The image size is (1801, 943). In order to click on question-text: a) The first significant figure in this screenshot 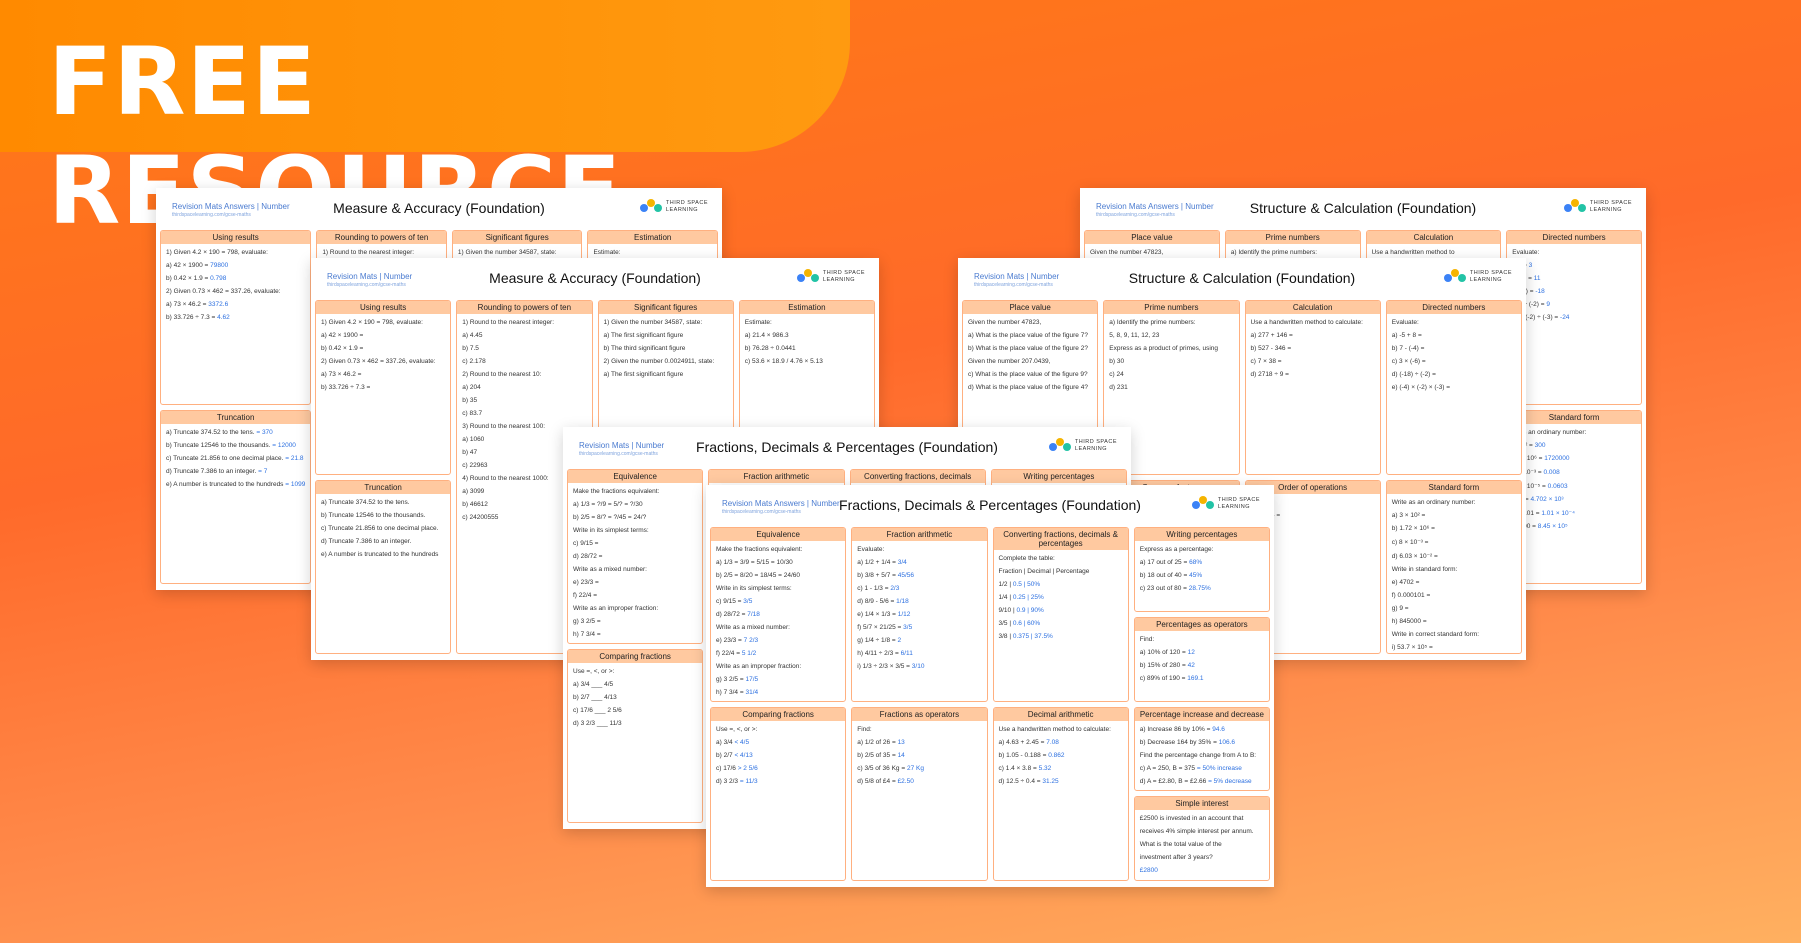, I will do `click(643, 335)`.